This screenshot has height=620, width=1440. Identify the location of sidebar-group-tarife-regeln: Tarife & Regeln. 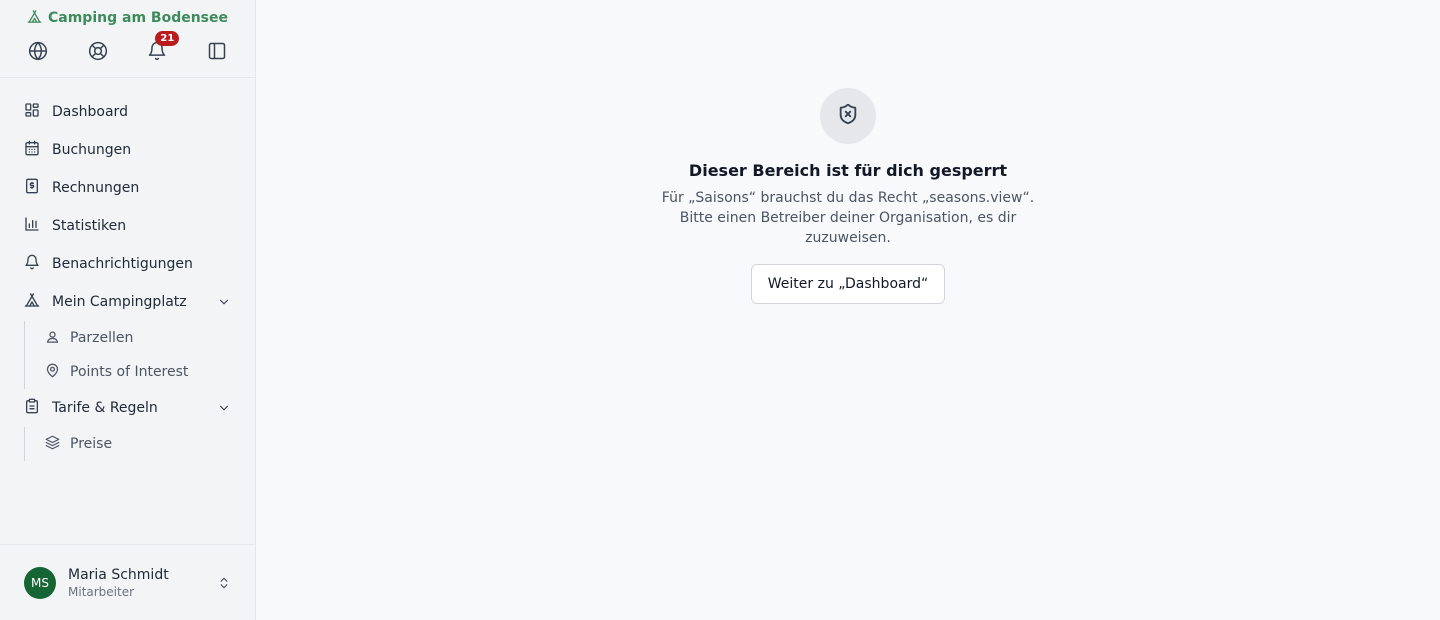
(127, 408).